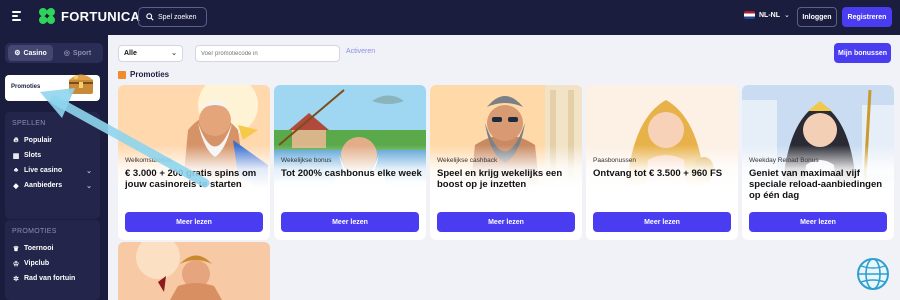 This screenshot has height=300, width=900. I want to click on language-selector: NL-NL ⌄, so click(767, 15).